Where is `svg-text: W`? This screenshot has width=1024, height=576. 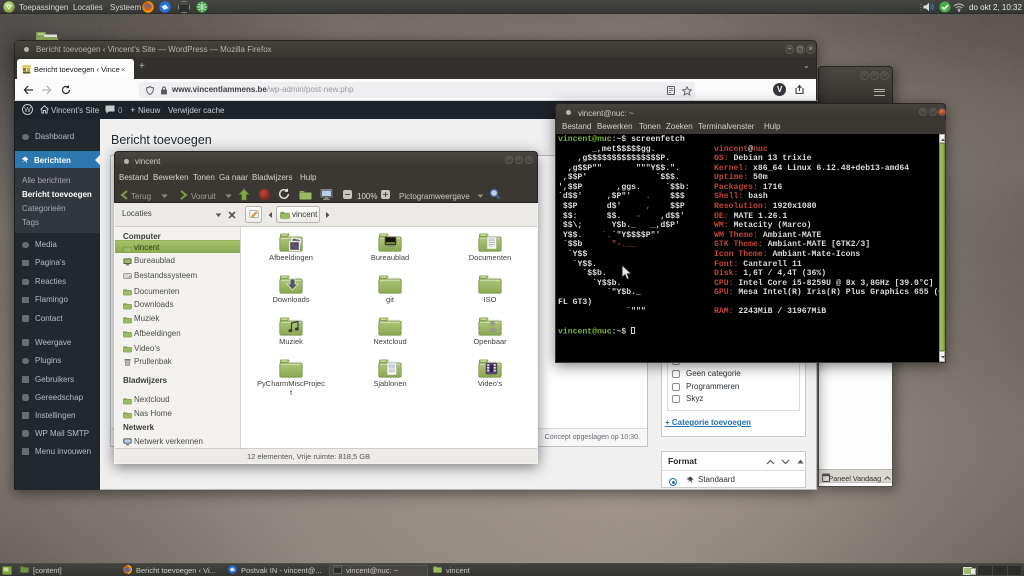
svg-text: W is located at coordinates (27, 110).